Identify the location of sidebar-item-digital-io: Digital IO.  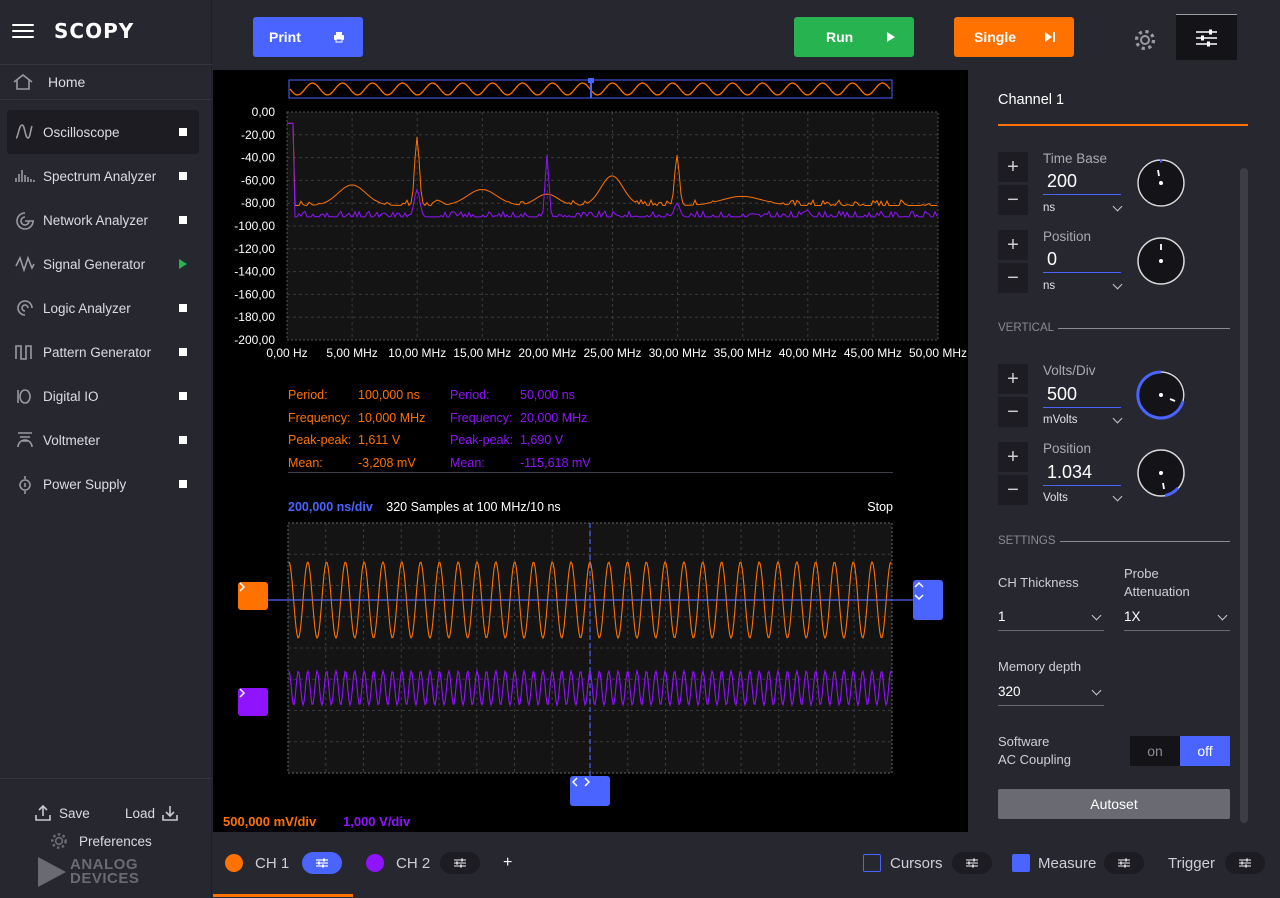
(103, 396).